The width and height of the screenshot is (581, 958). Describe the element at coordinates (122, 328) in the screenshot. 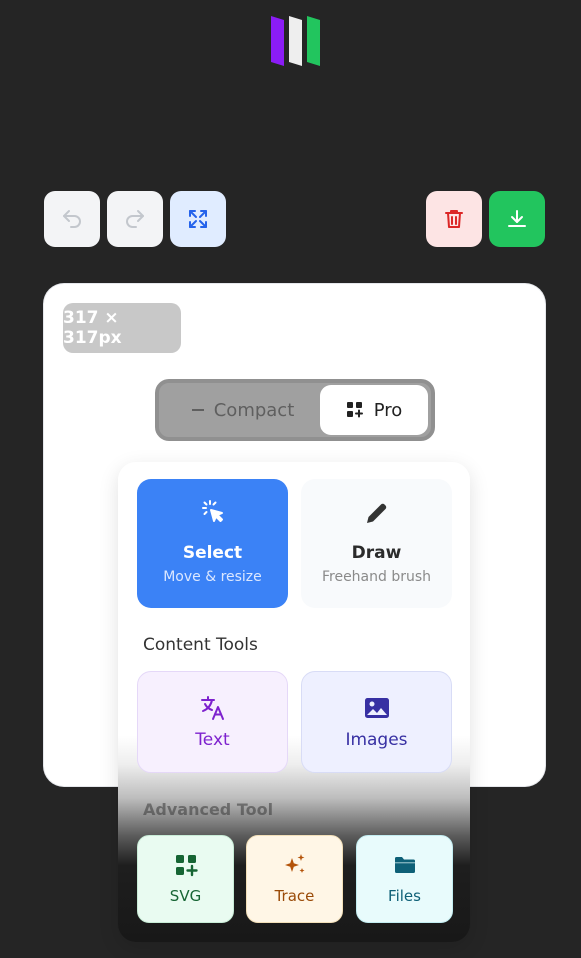

I see `canvas-dimensions-badge: 317 × 317px` at that location.